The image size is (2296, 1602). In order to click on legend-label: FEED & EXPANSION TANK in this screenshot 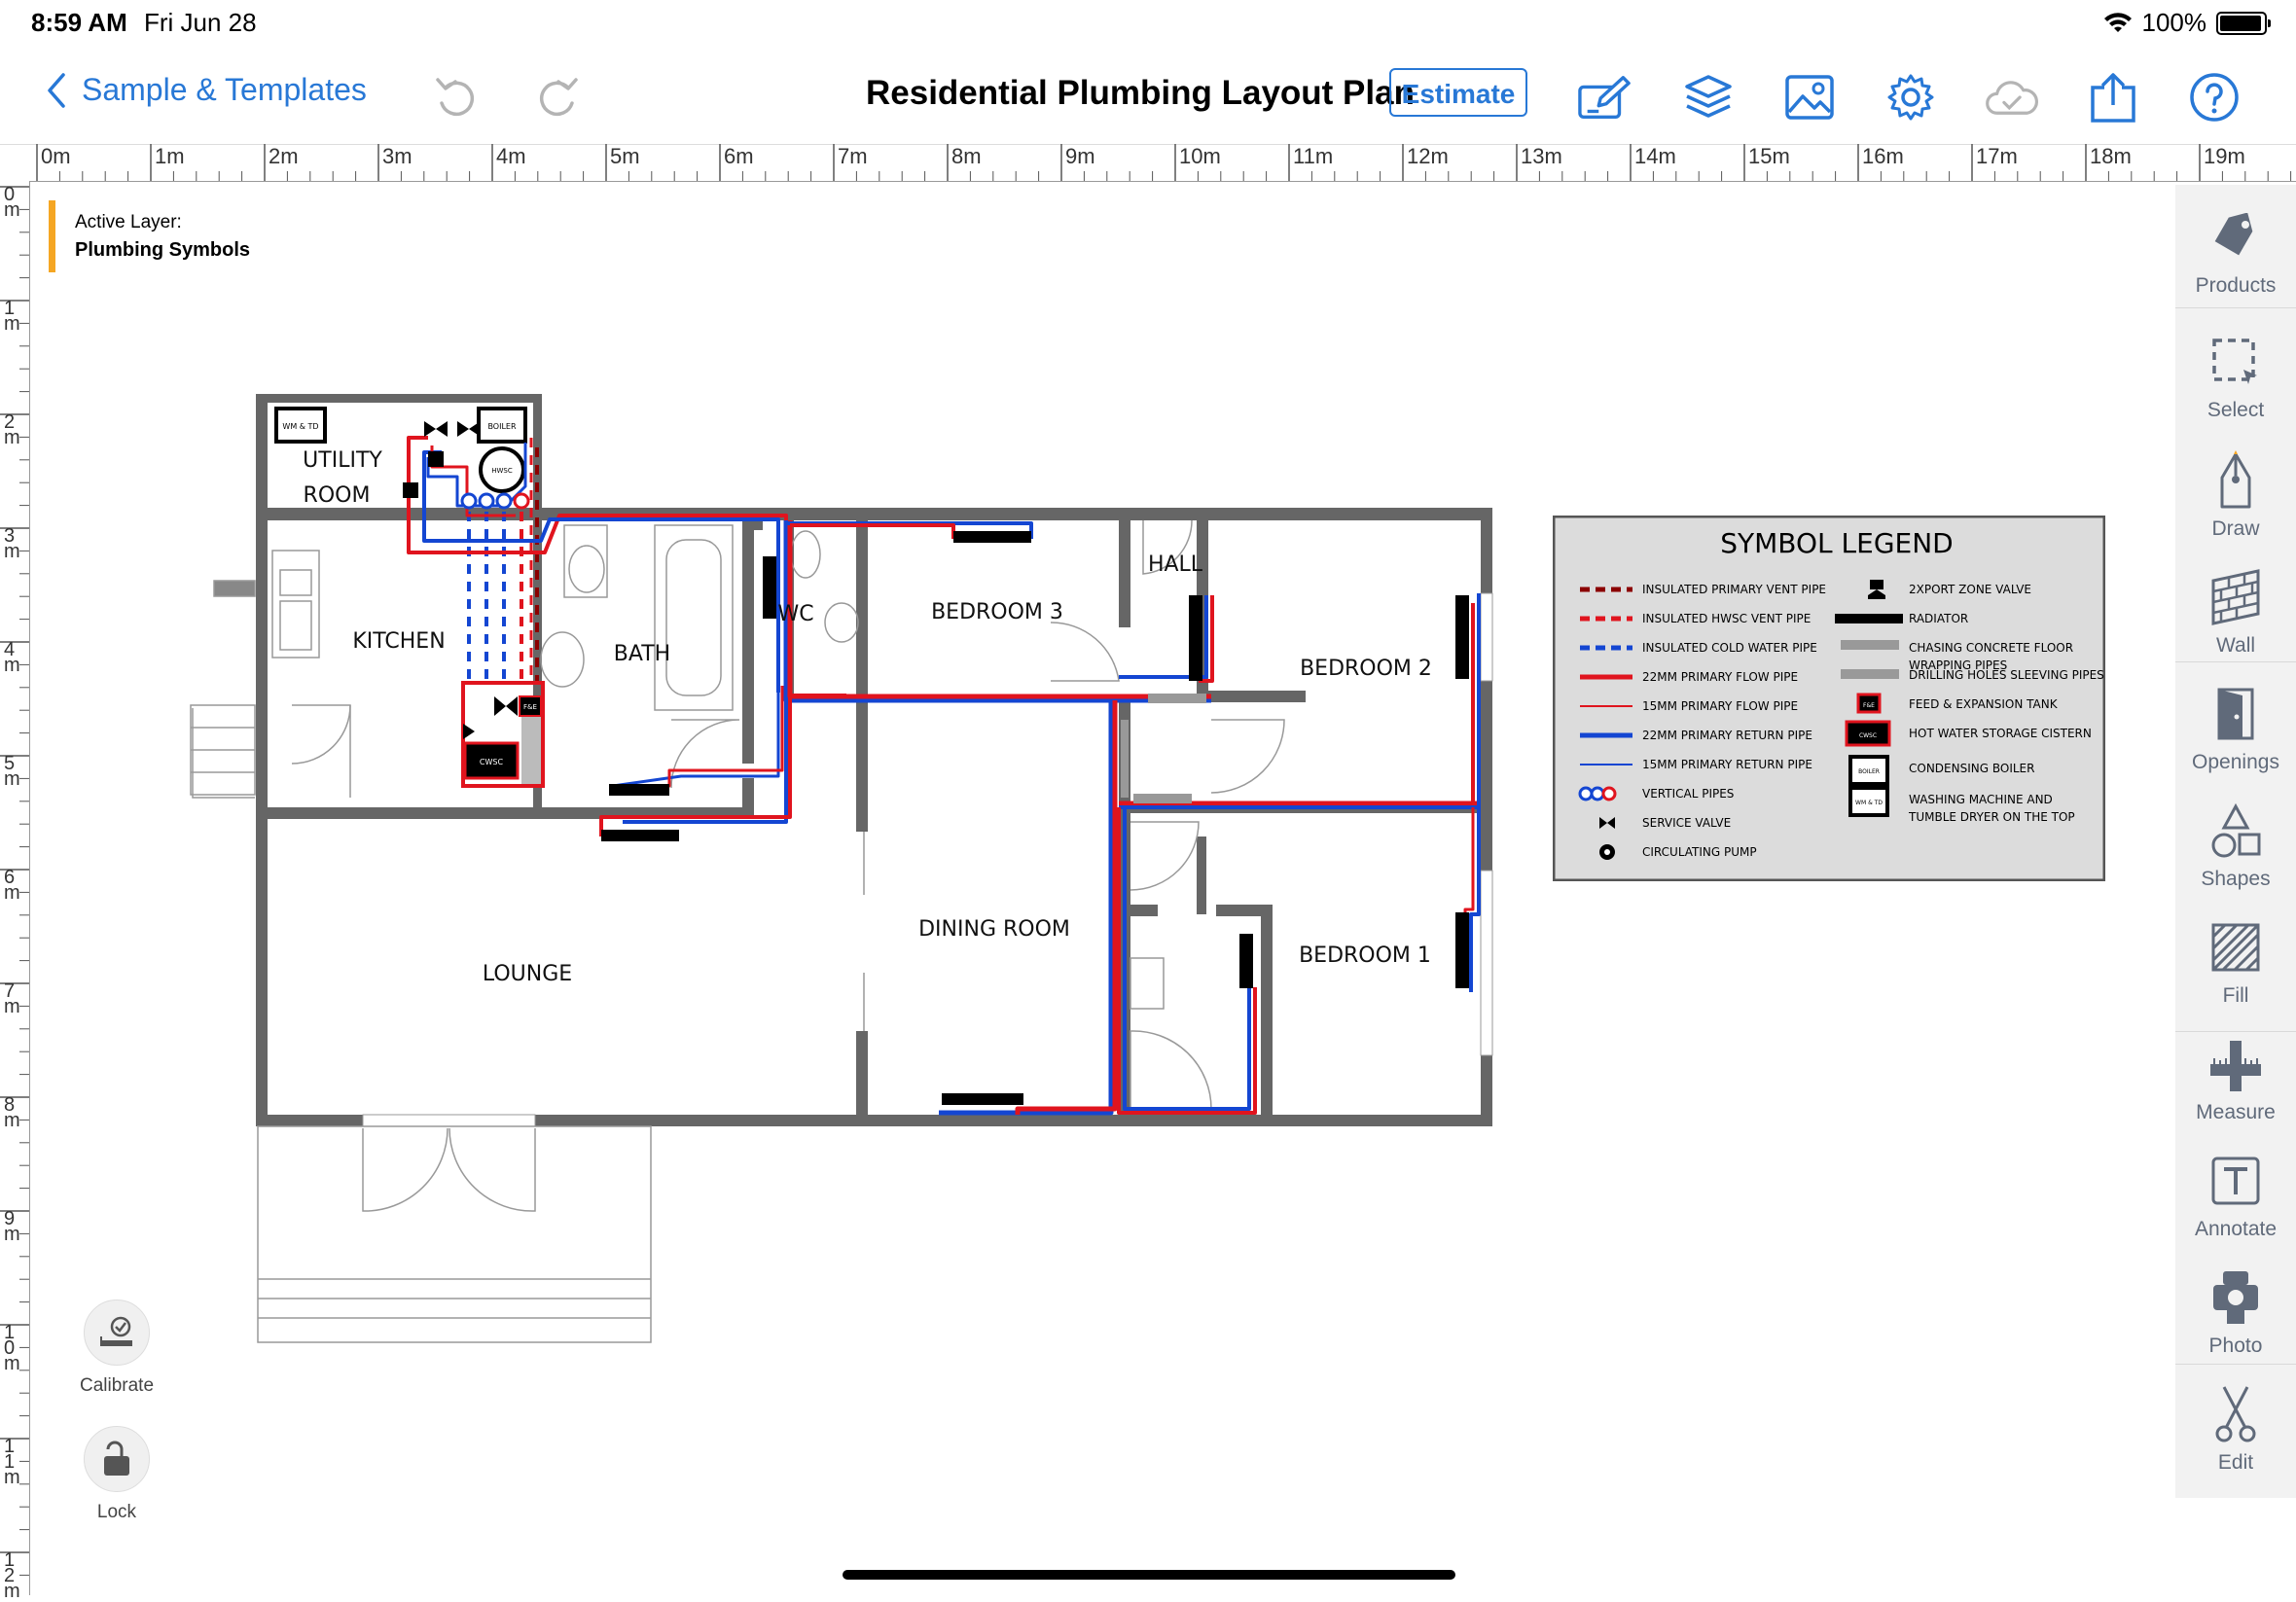, I will do `click(1984, 704)`.